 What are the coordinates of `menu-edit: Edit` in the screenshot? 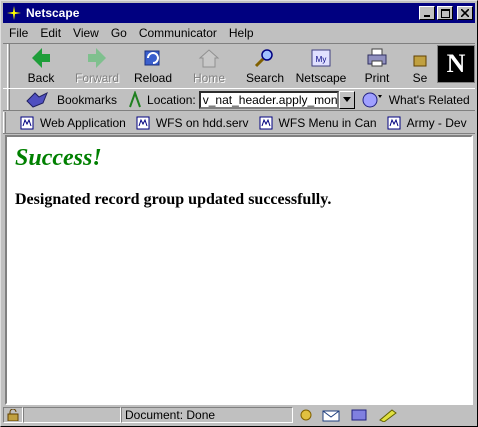 It's located at (50, 33).